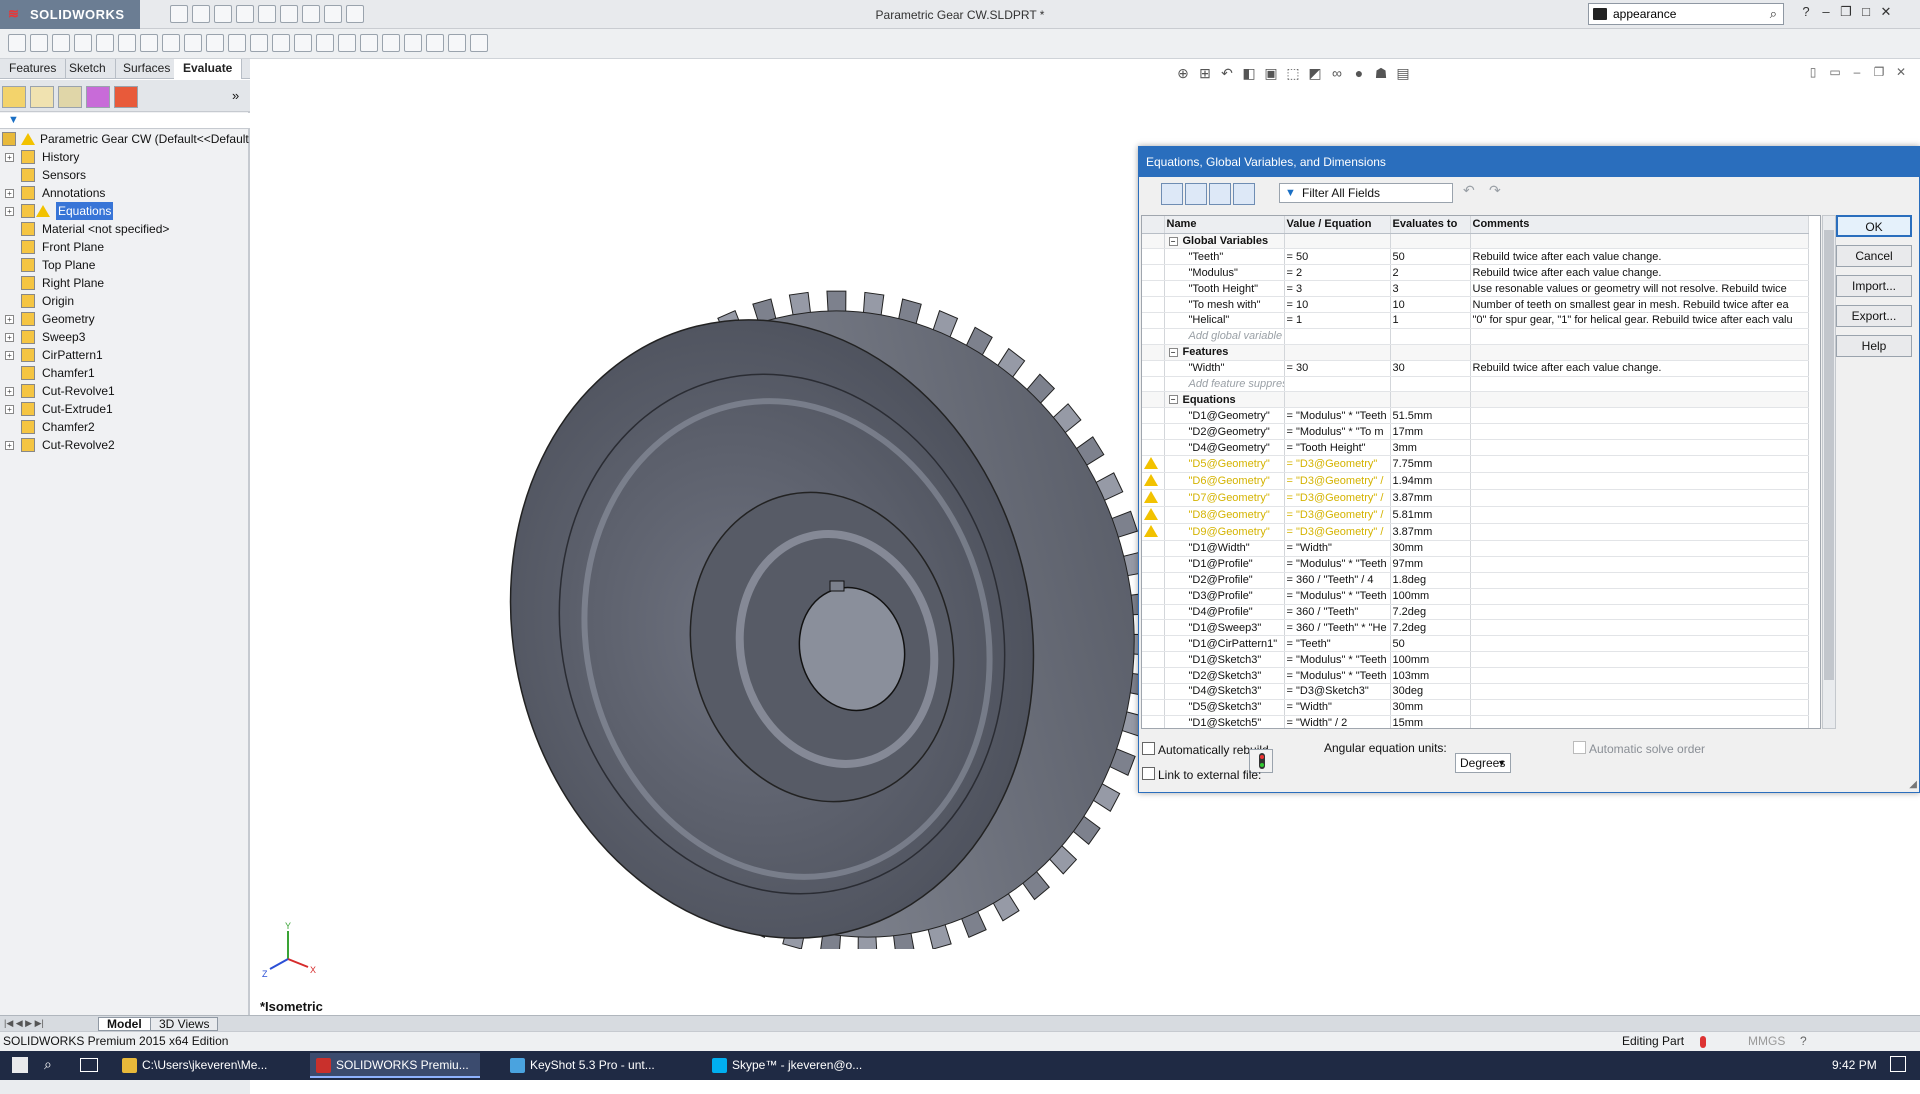 This screenshot has width=1920, height=1094. I want to click on restore-icon: ❐, so click(1846, 12).